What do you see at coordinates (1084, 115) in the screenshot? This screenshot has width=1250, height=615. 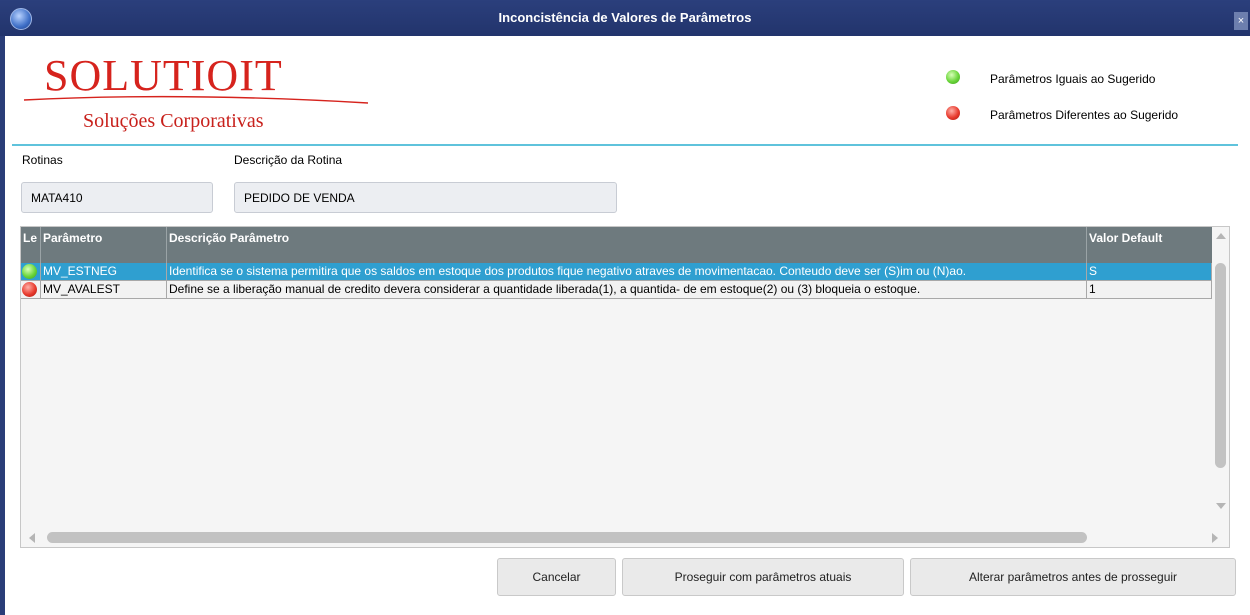 I see `legend-label-different: Parâmetros Diferentes ao Sugerido` at bounding box center [1084, 115].